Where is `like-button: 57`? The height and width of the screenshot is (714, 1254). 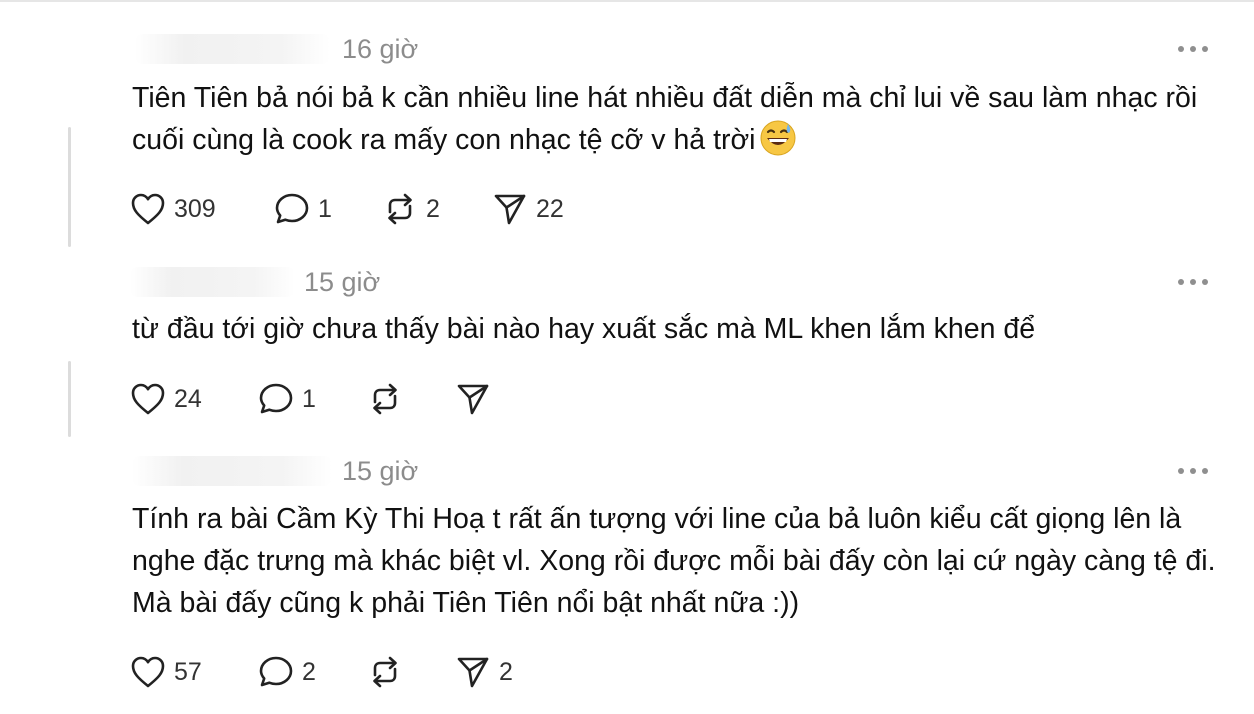
like-button: 57 is located at coordinates (166, 672).